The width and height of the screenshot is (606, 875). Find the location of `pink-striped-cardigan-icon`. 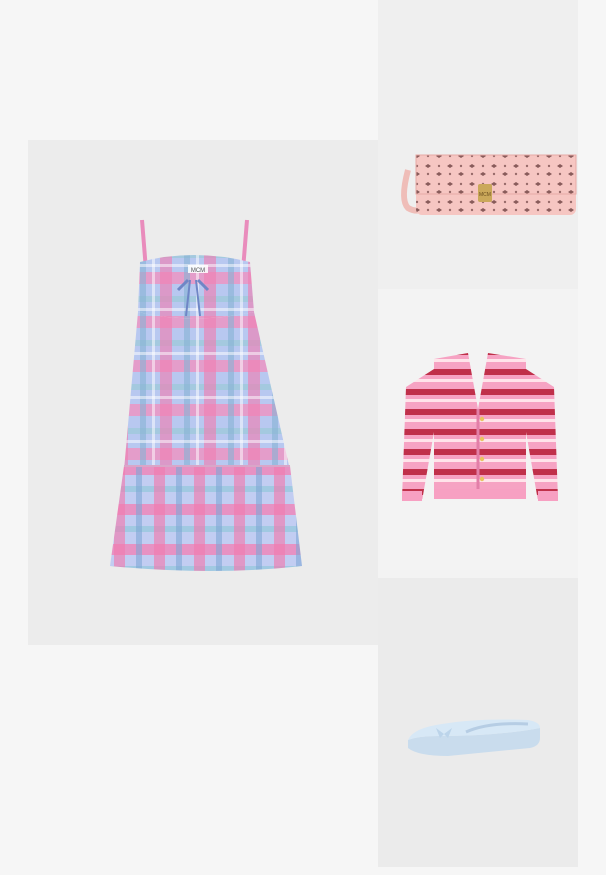

pink-striped-cardigan-icon is located at coordinates (480, 427).